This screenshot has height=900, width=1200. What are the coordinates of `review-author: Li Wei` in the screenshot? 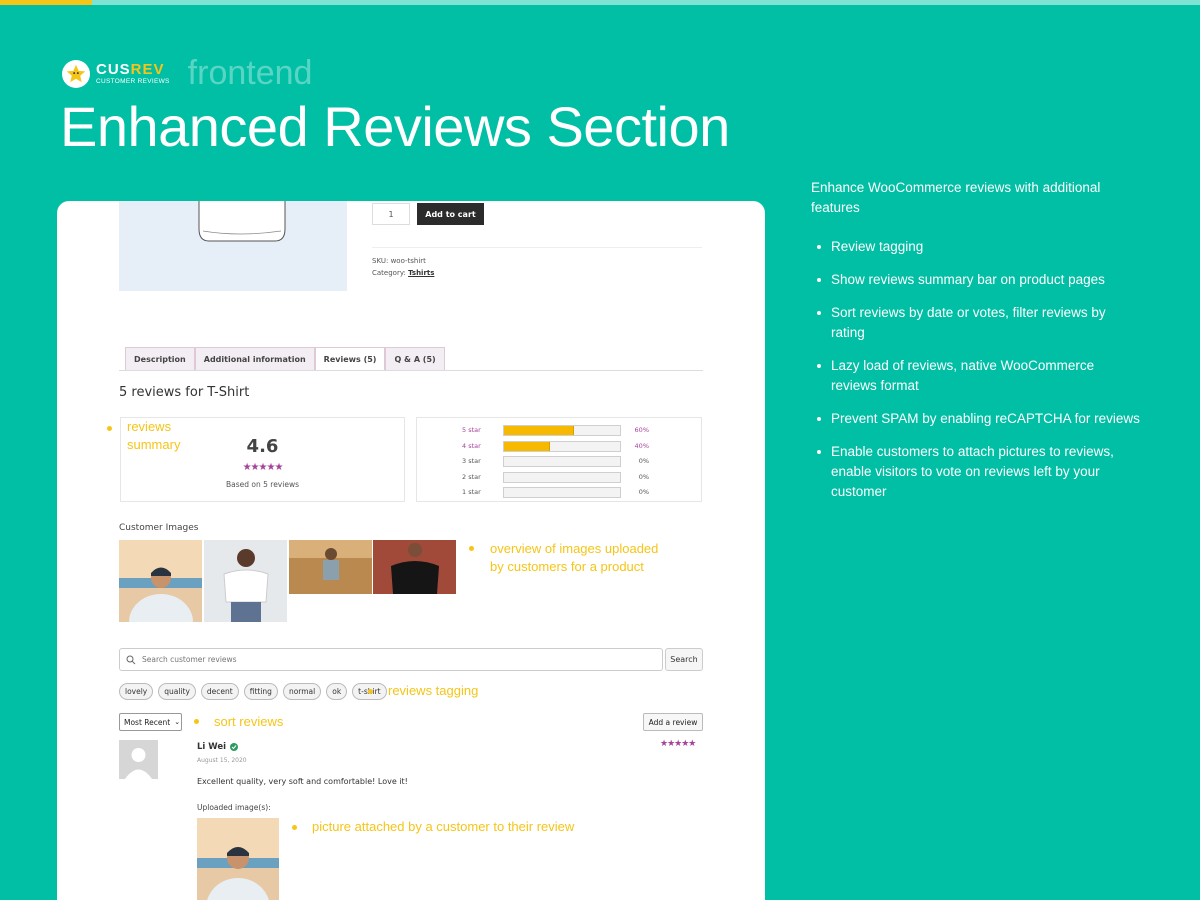 It's located at (218, 747).